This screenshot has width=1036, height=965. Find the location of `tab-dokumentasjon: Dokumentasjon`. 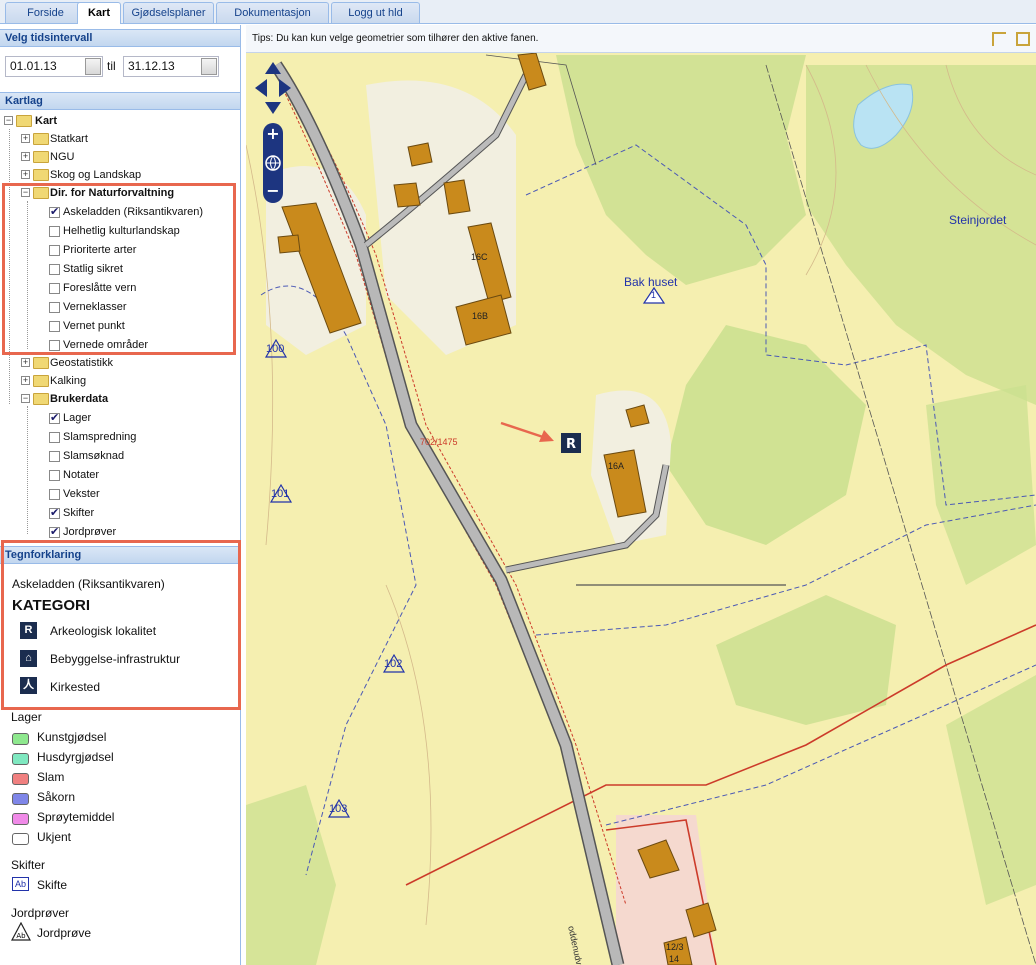

tab-dokumentasjon: Dokumentasjon is located at coordinates (272, 12).